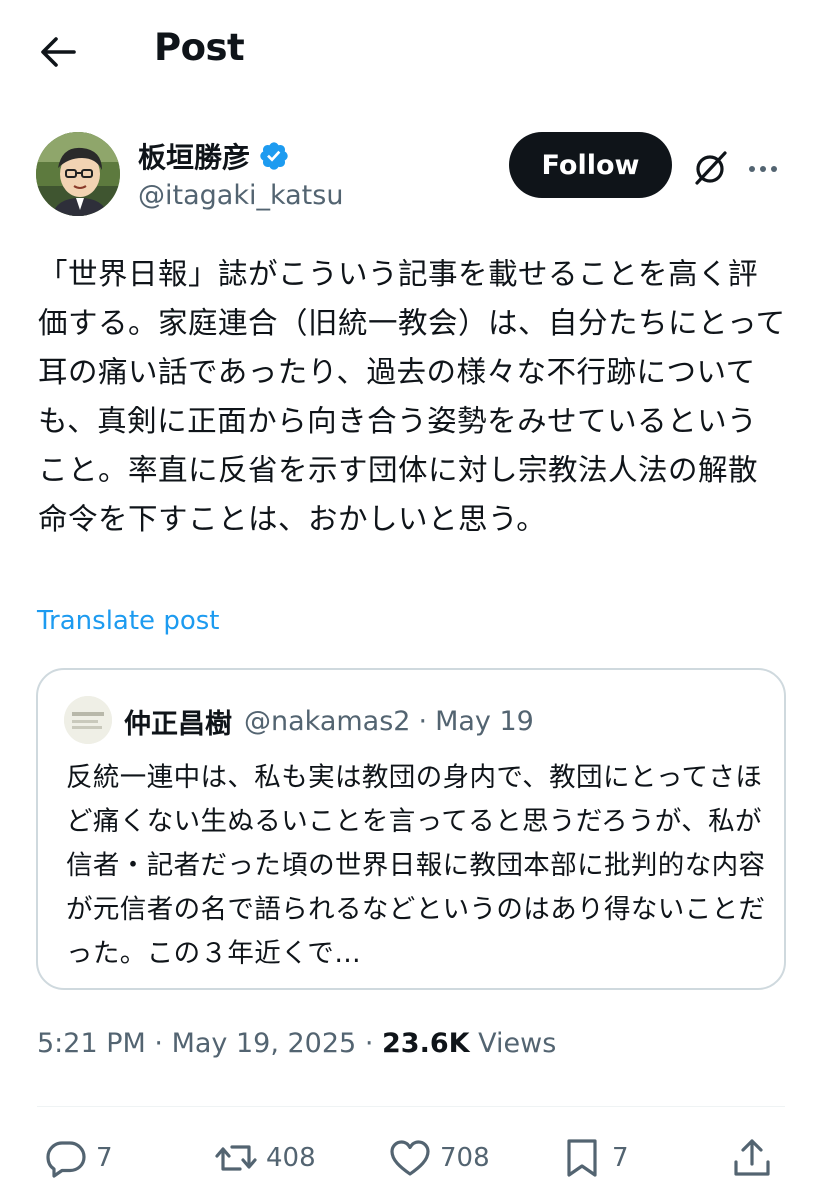  What do you see at coordinates (517, 1043) in the screenshot?
I see `views-label: Views` at bounding box center [517, 1043].